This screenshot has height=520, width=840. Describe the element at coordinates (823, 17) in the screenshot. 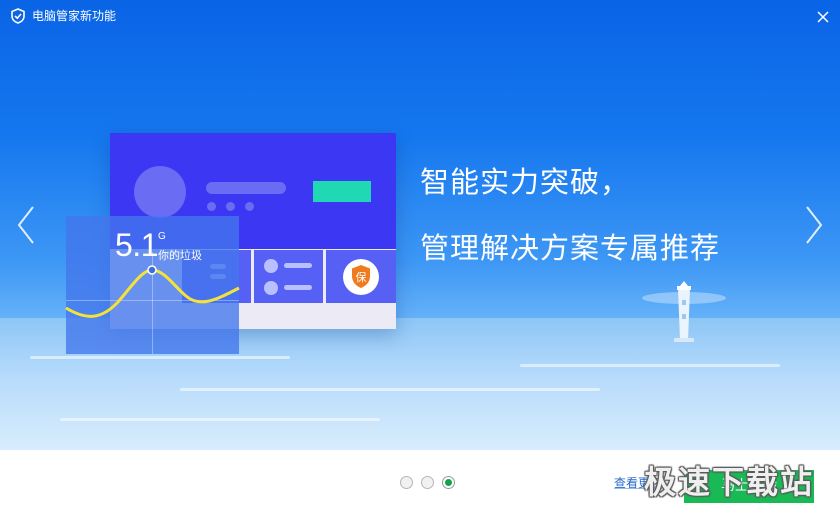

I see `close-icon` at that location.